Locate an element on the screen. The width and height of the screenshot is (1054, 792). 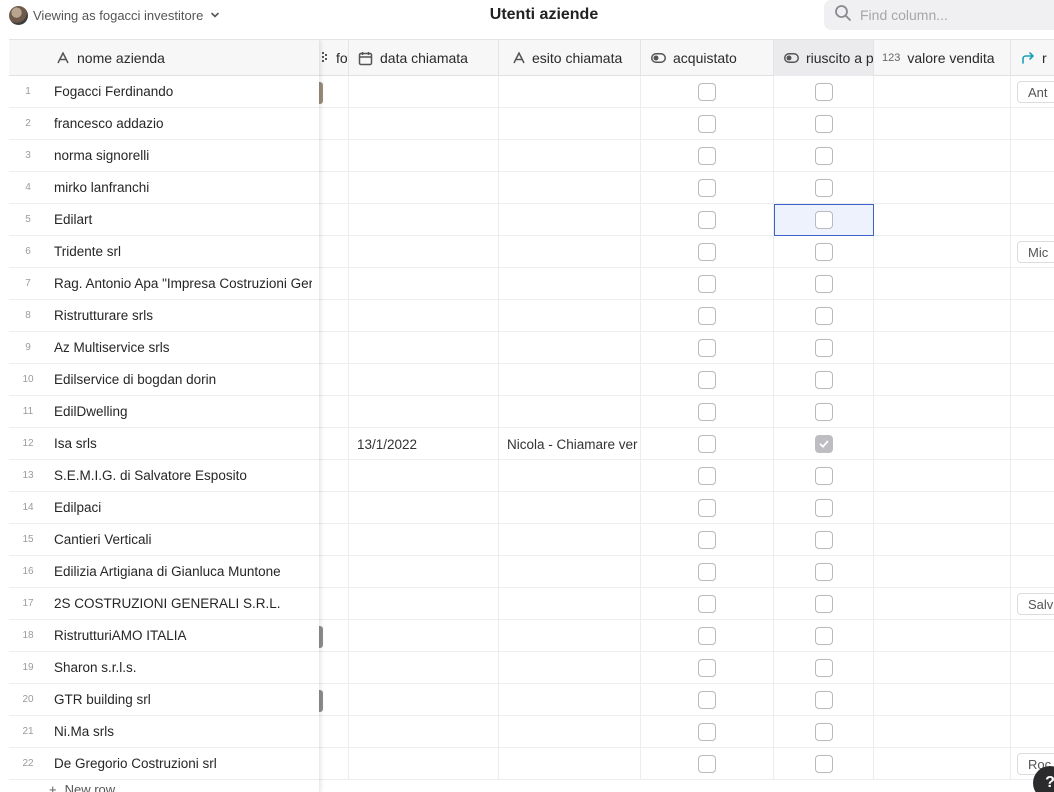
column-header-data-chiamata: data chiamata is located at coordinates (424, 58).